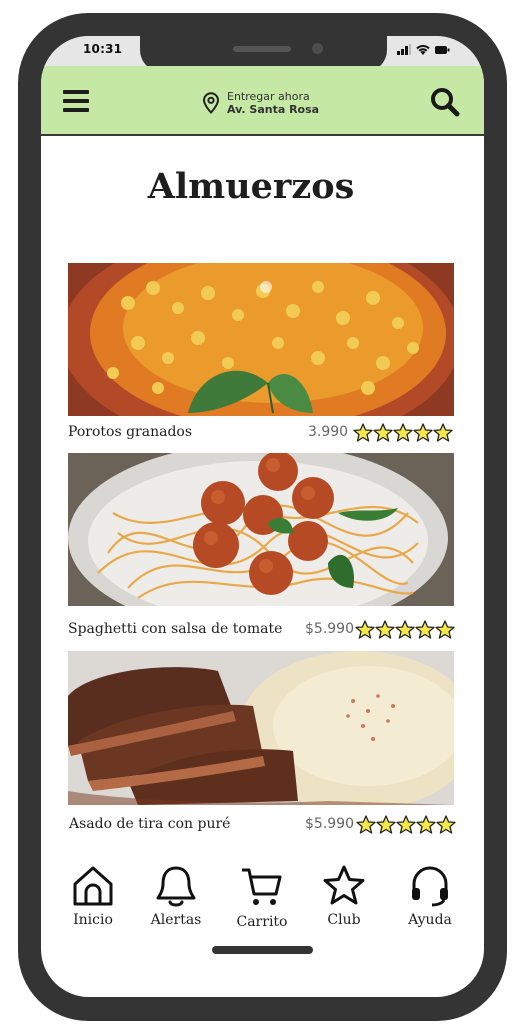 Image resolution: width=521 pixels, height=1026 pixels. Describe the element at coordinates (430, 920) in the screenshot. I see `nav-label: Ayuda` at that location.